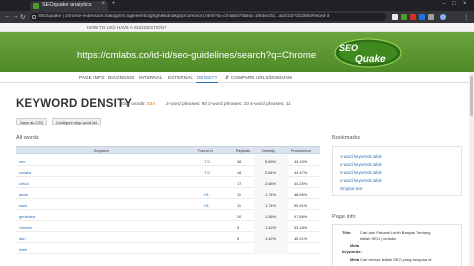 The height and width of the screenshot is (266, 474). What do you see at coordinates (361, 156) in the screenshot?
I see `bookmark-1-word-link: 1-word keywords table` at bounding box center [361, 156].